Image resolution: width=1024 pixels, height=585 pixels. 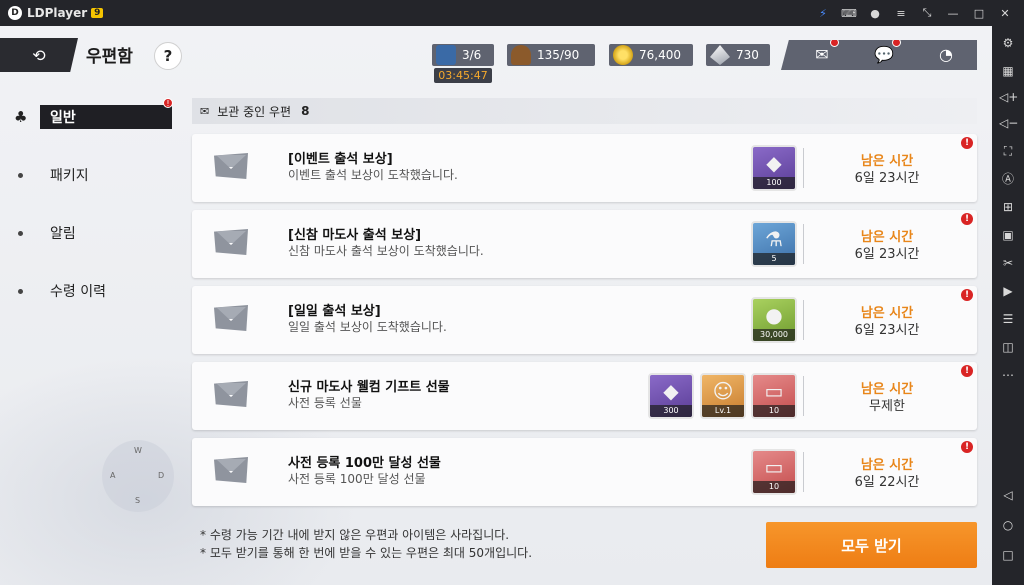 What do you see at coordinates (161, 475) in the screenshot?
I see `joystick-right-key: D` at bounding box center [161, 475].